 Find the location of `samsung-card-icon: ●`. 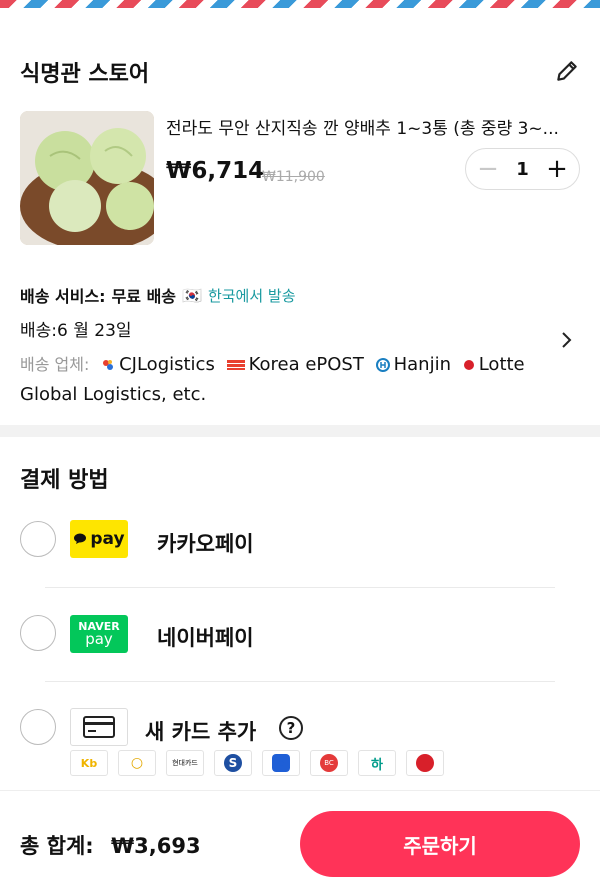

samsung-card-icon: ● is located at coordinates (281, 763).